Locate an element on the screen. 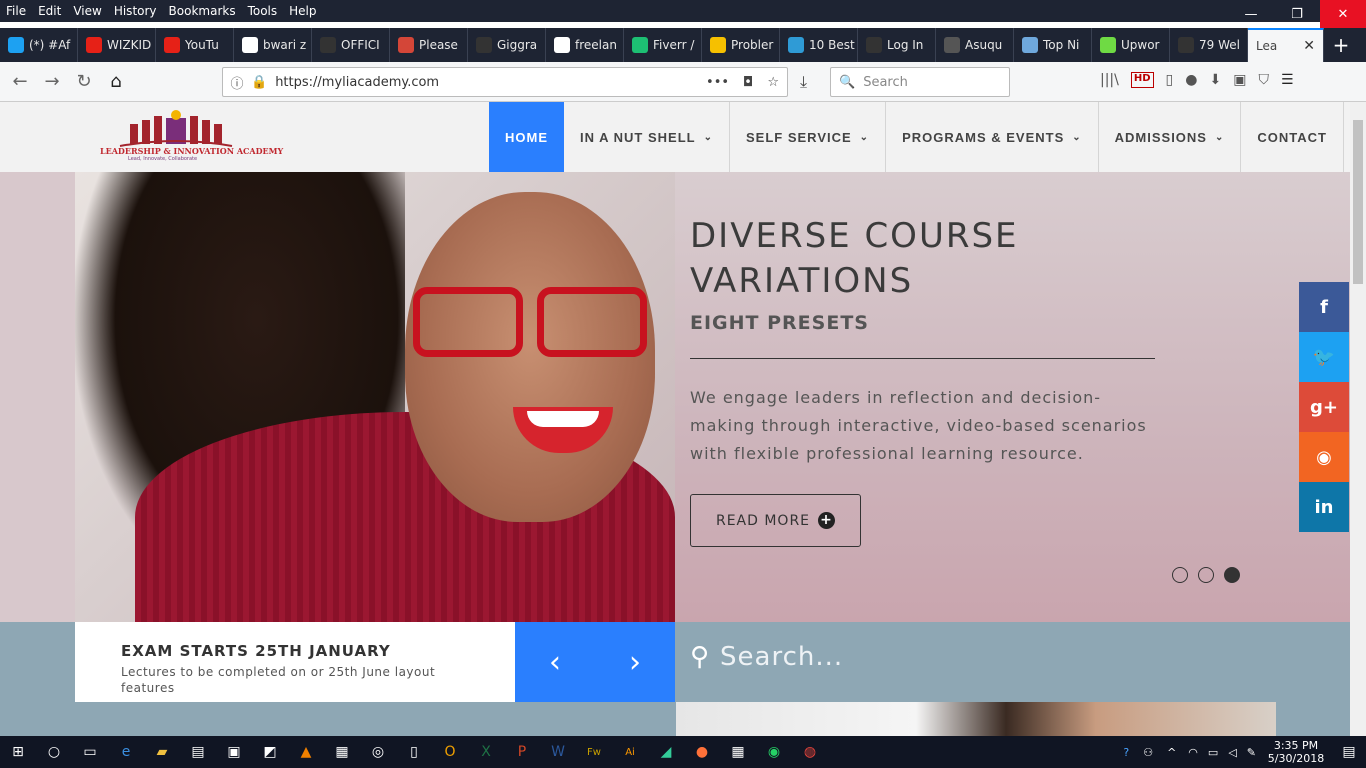 The width and height of the screenshot is (1366, 768). notification-icon: ▤ is located at coordinates (1349, 752).